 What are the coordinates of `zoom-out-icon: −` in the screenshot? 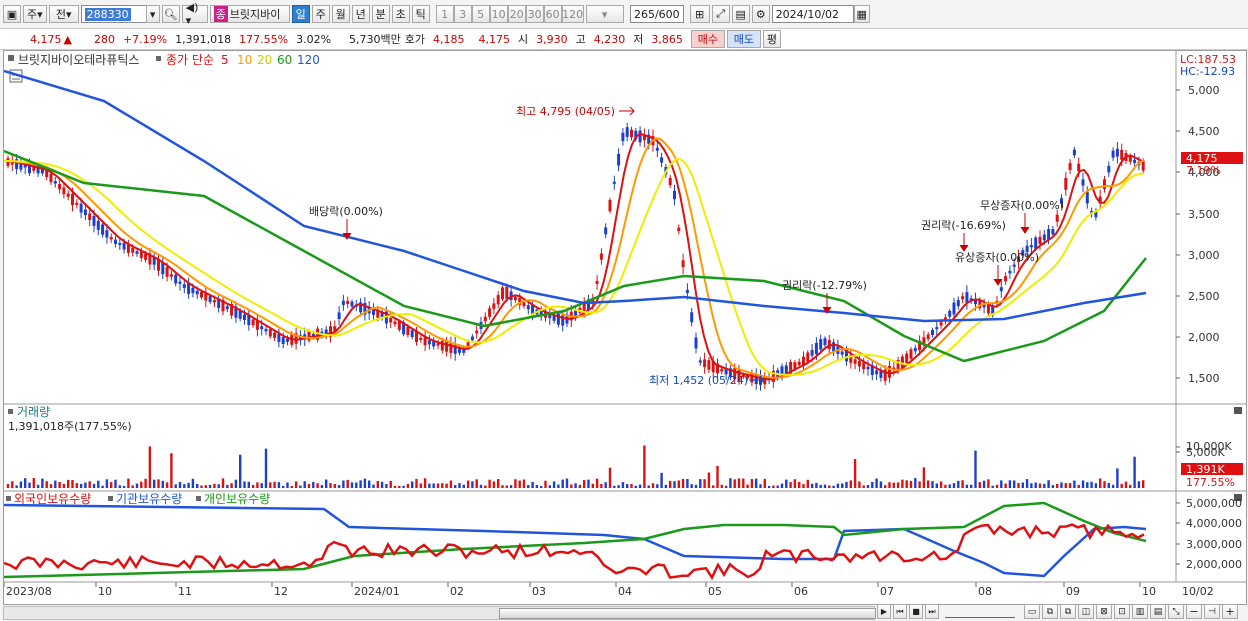 It's located at (1194, 611).